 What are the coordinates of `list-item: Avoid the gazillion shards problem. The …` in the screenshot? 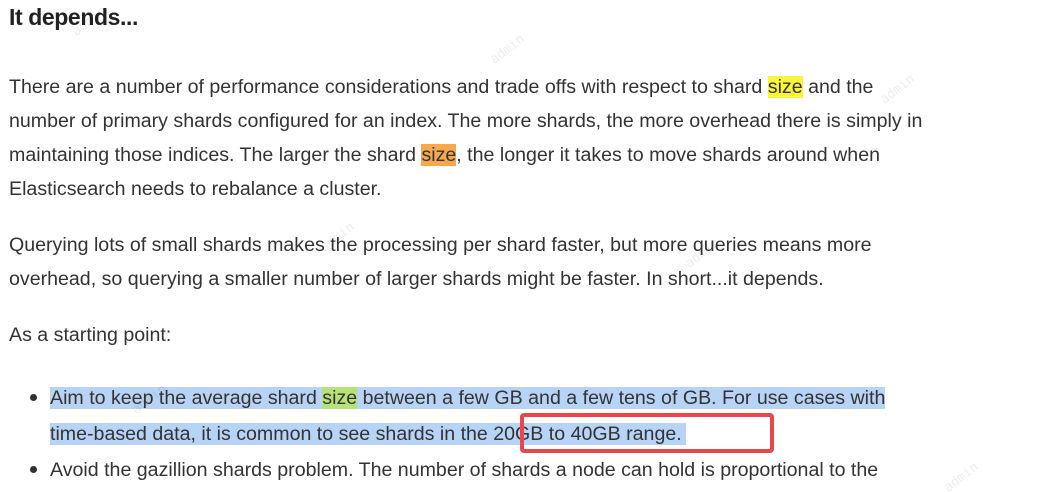 It's located at (442, 470).